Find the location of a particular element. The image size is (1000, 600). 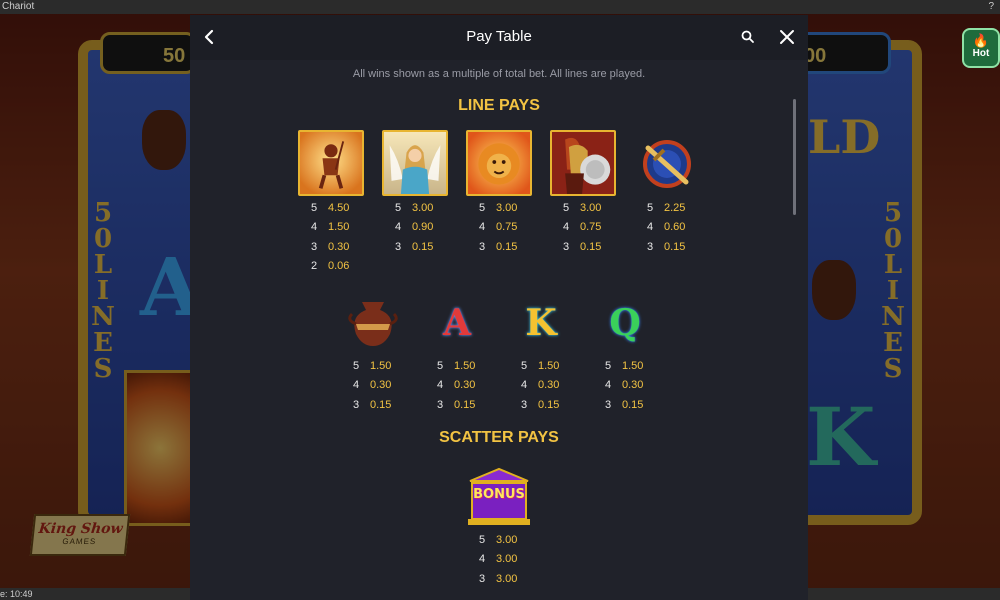

modal-title: Pay Table is located at coordinates (499, 36).